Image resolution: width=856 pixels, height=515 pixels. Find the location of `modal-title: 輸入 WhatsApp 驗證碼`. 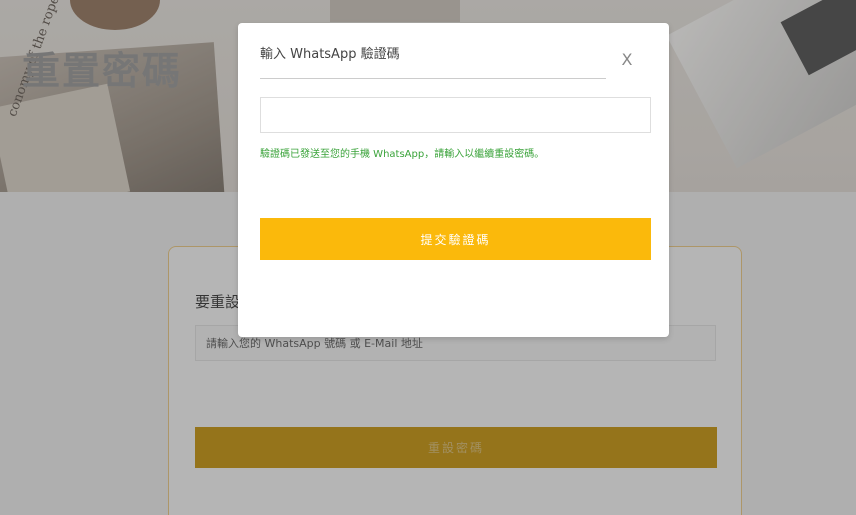

modal-title: 輸入 WhatsApp 驗證碼 is located at coordinates (330, 54).